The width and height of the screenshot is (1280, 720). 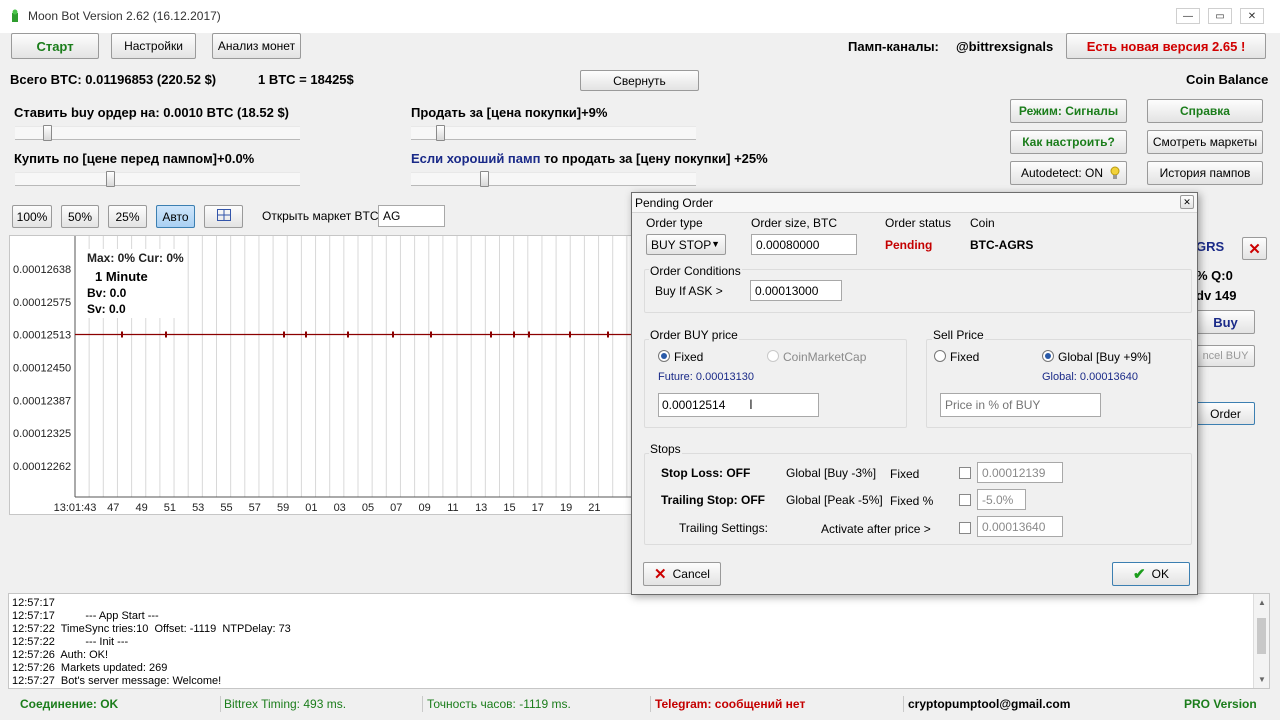 I want to click on activate-after-input: 0.00013640, so click(x=1020, y=526).